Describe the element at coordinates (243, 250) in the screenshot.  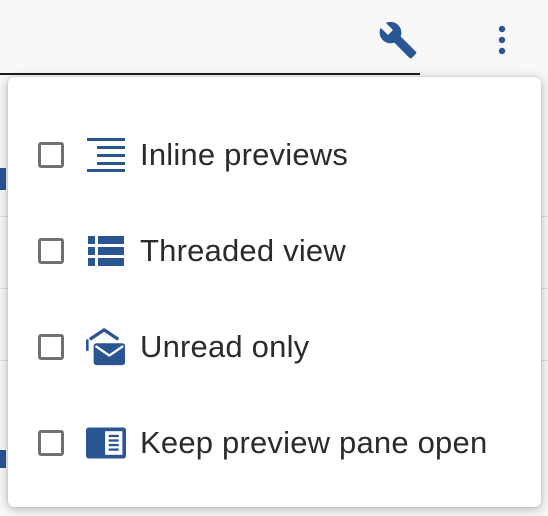
I see `threaded-view-label: Threaded view` at that location.